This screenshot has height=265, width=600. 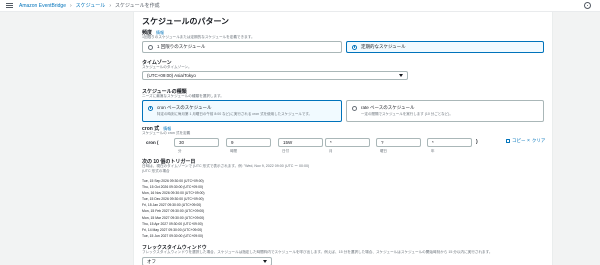 I want to click on cron-day-of-month-input: 15W, so click(x=300, y=142).